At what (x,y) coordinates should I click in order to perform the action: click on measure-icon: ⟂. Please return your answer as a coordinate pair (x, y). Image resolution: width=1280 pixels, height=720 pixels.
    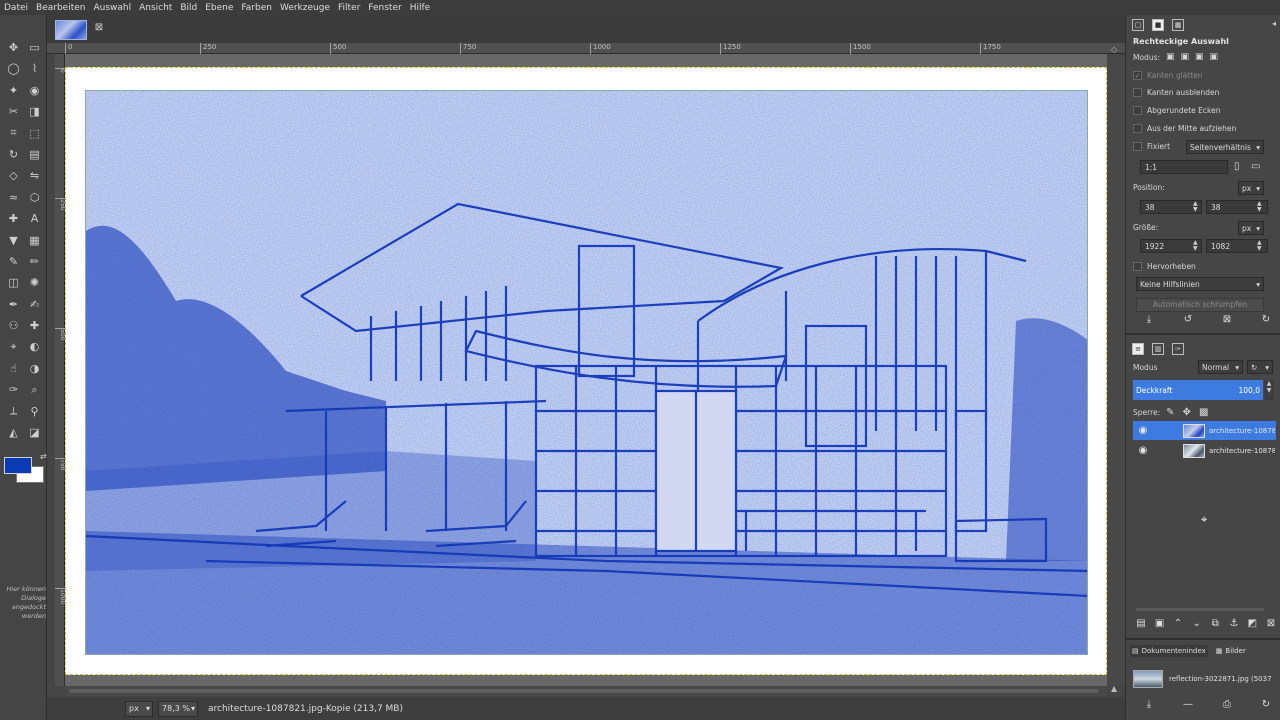
    Looking at the image, I should click on (13, 411).